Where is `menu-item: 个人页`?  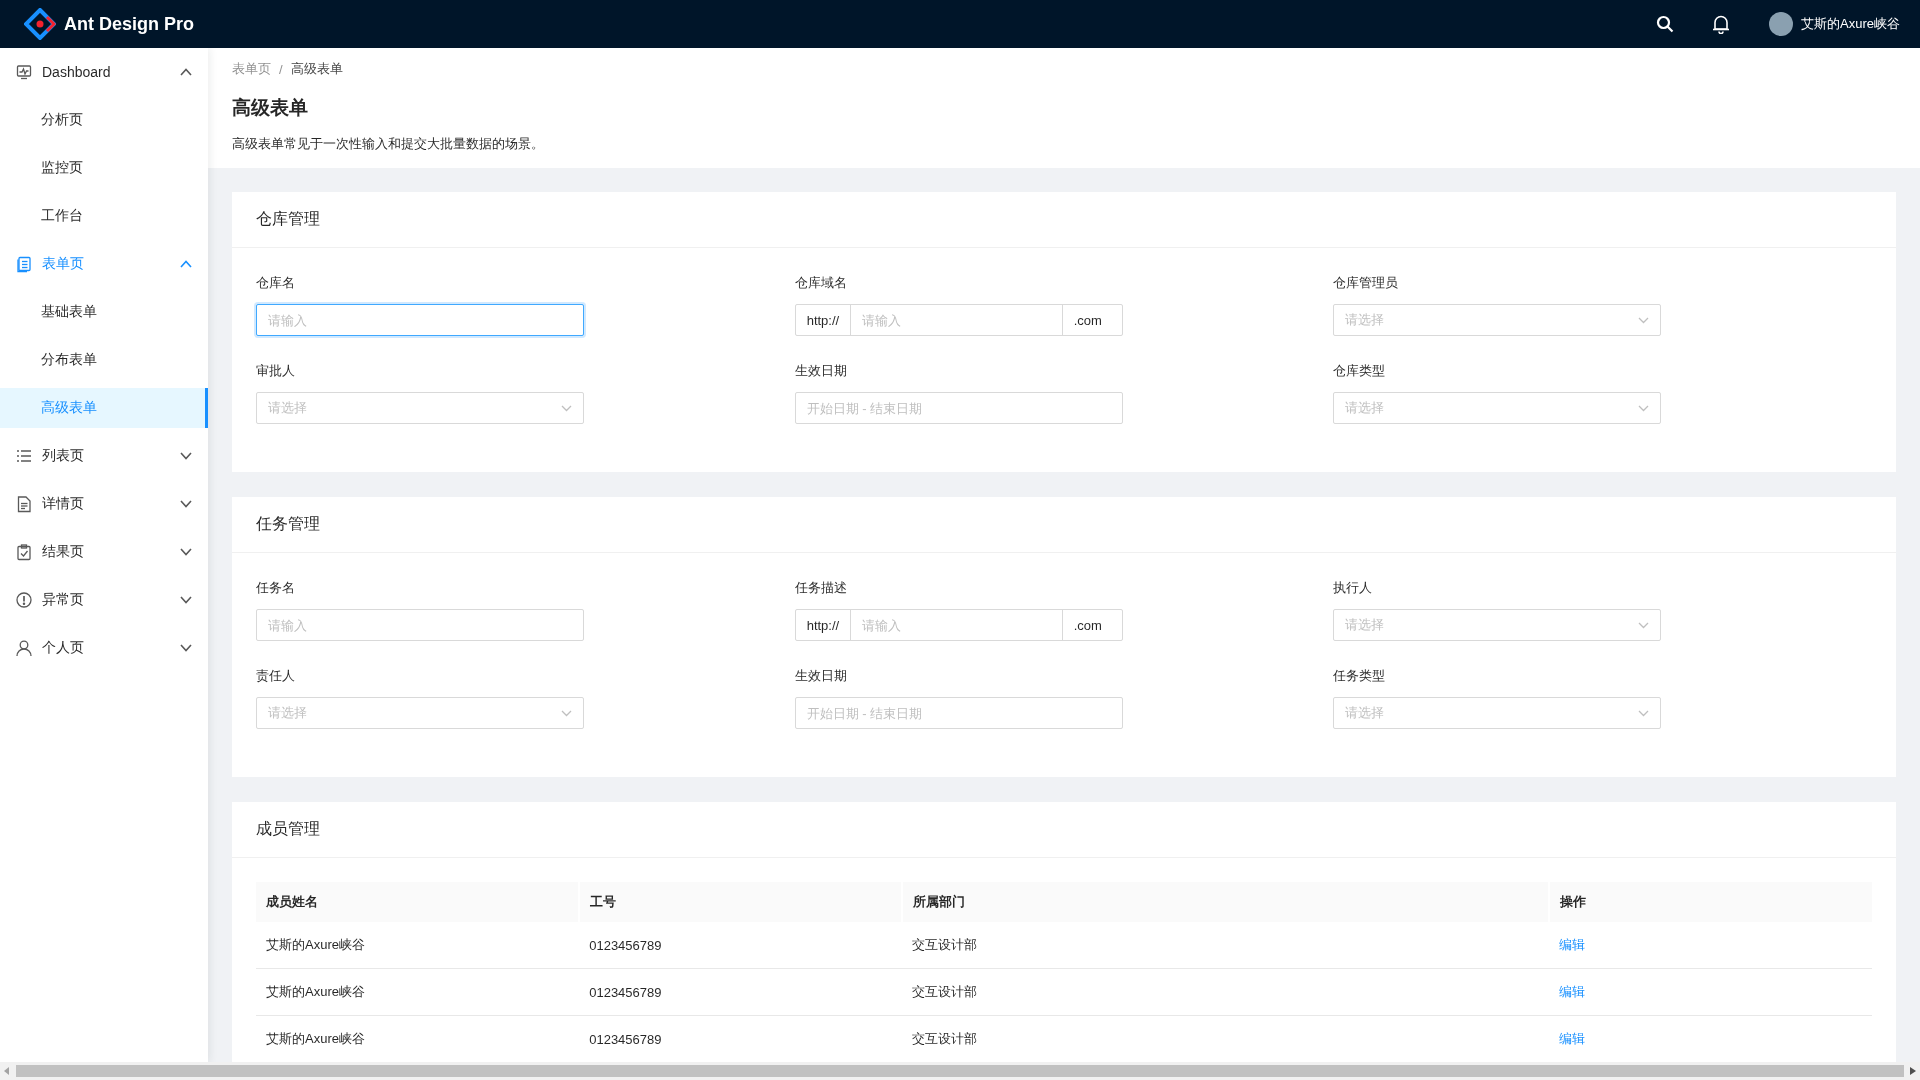 menu-item: 个人页 is located at coordinates (104, 648).